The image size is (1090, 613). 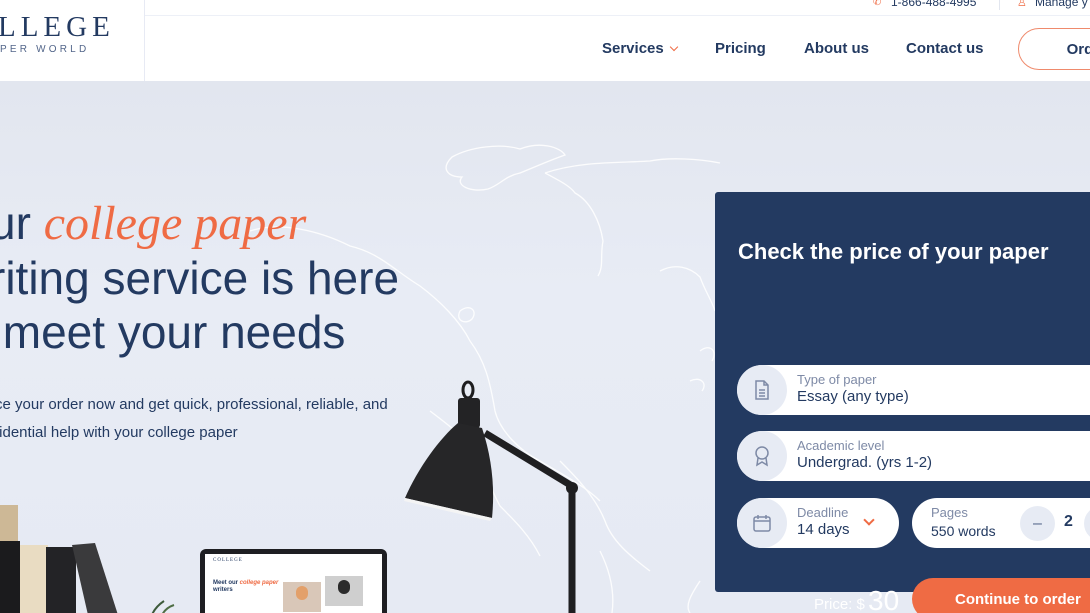 What do you see at coordinates (1068, 521) in the screenshot?
I see `pages-count: 2` at bounding box center [1068, 521].